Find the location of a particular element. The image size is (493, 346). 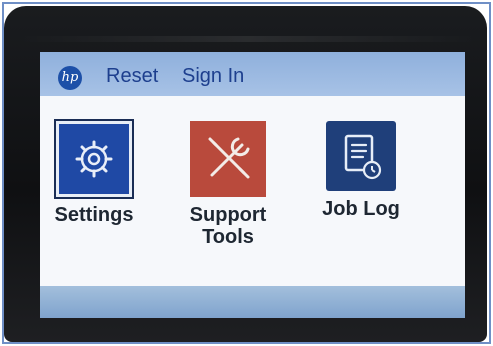

document-clock-icon is located at coordinates (363, 157).